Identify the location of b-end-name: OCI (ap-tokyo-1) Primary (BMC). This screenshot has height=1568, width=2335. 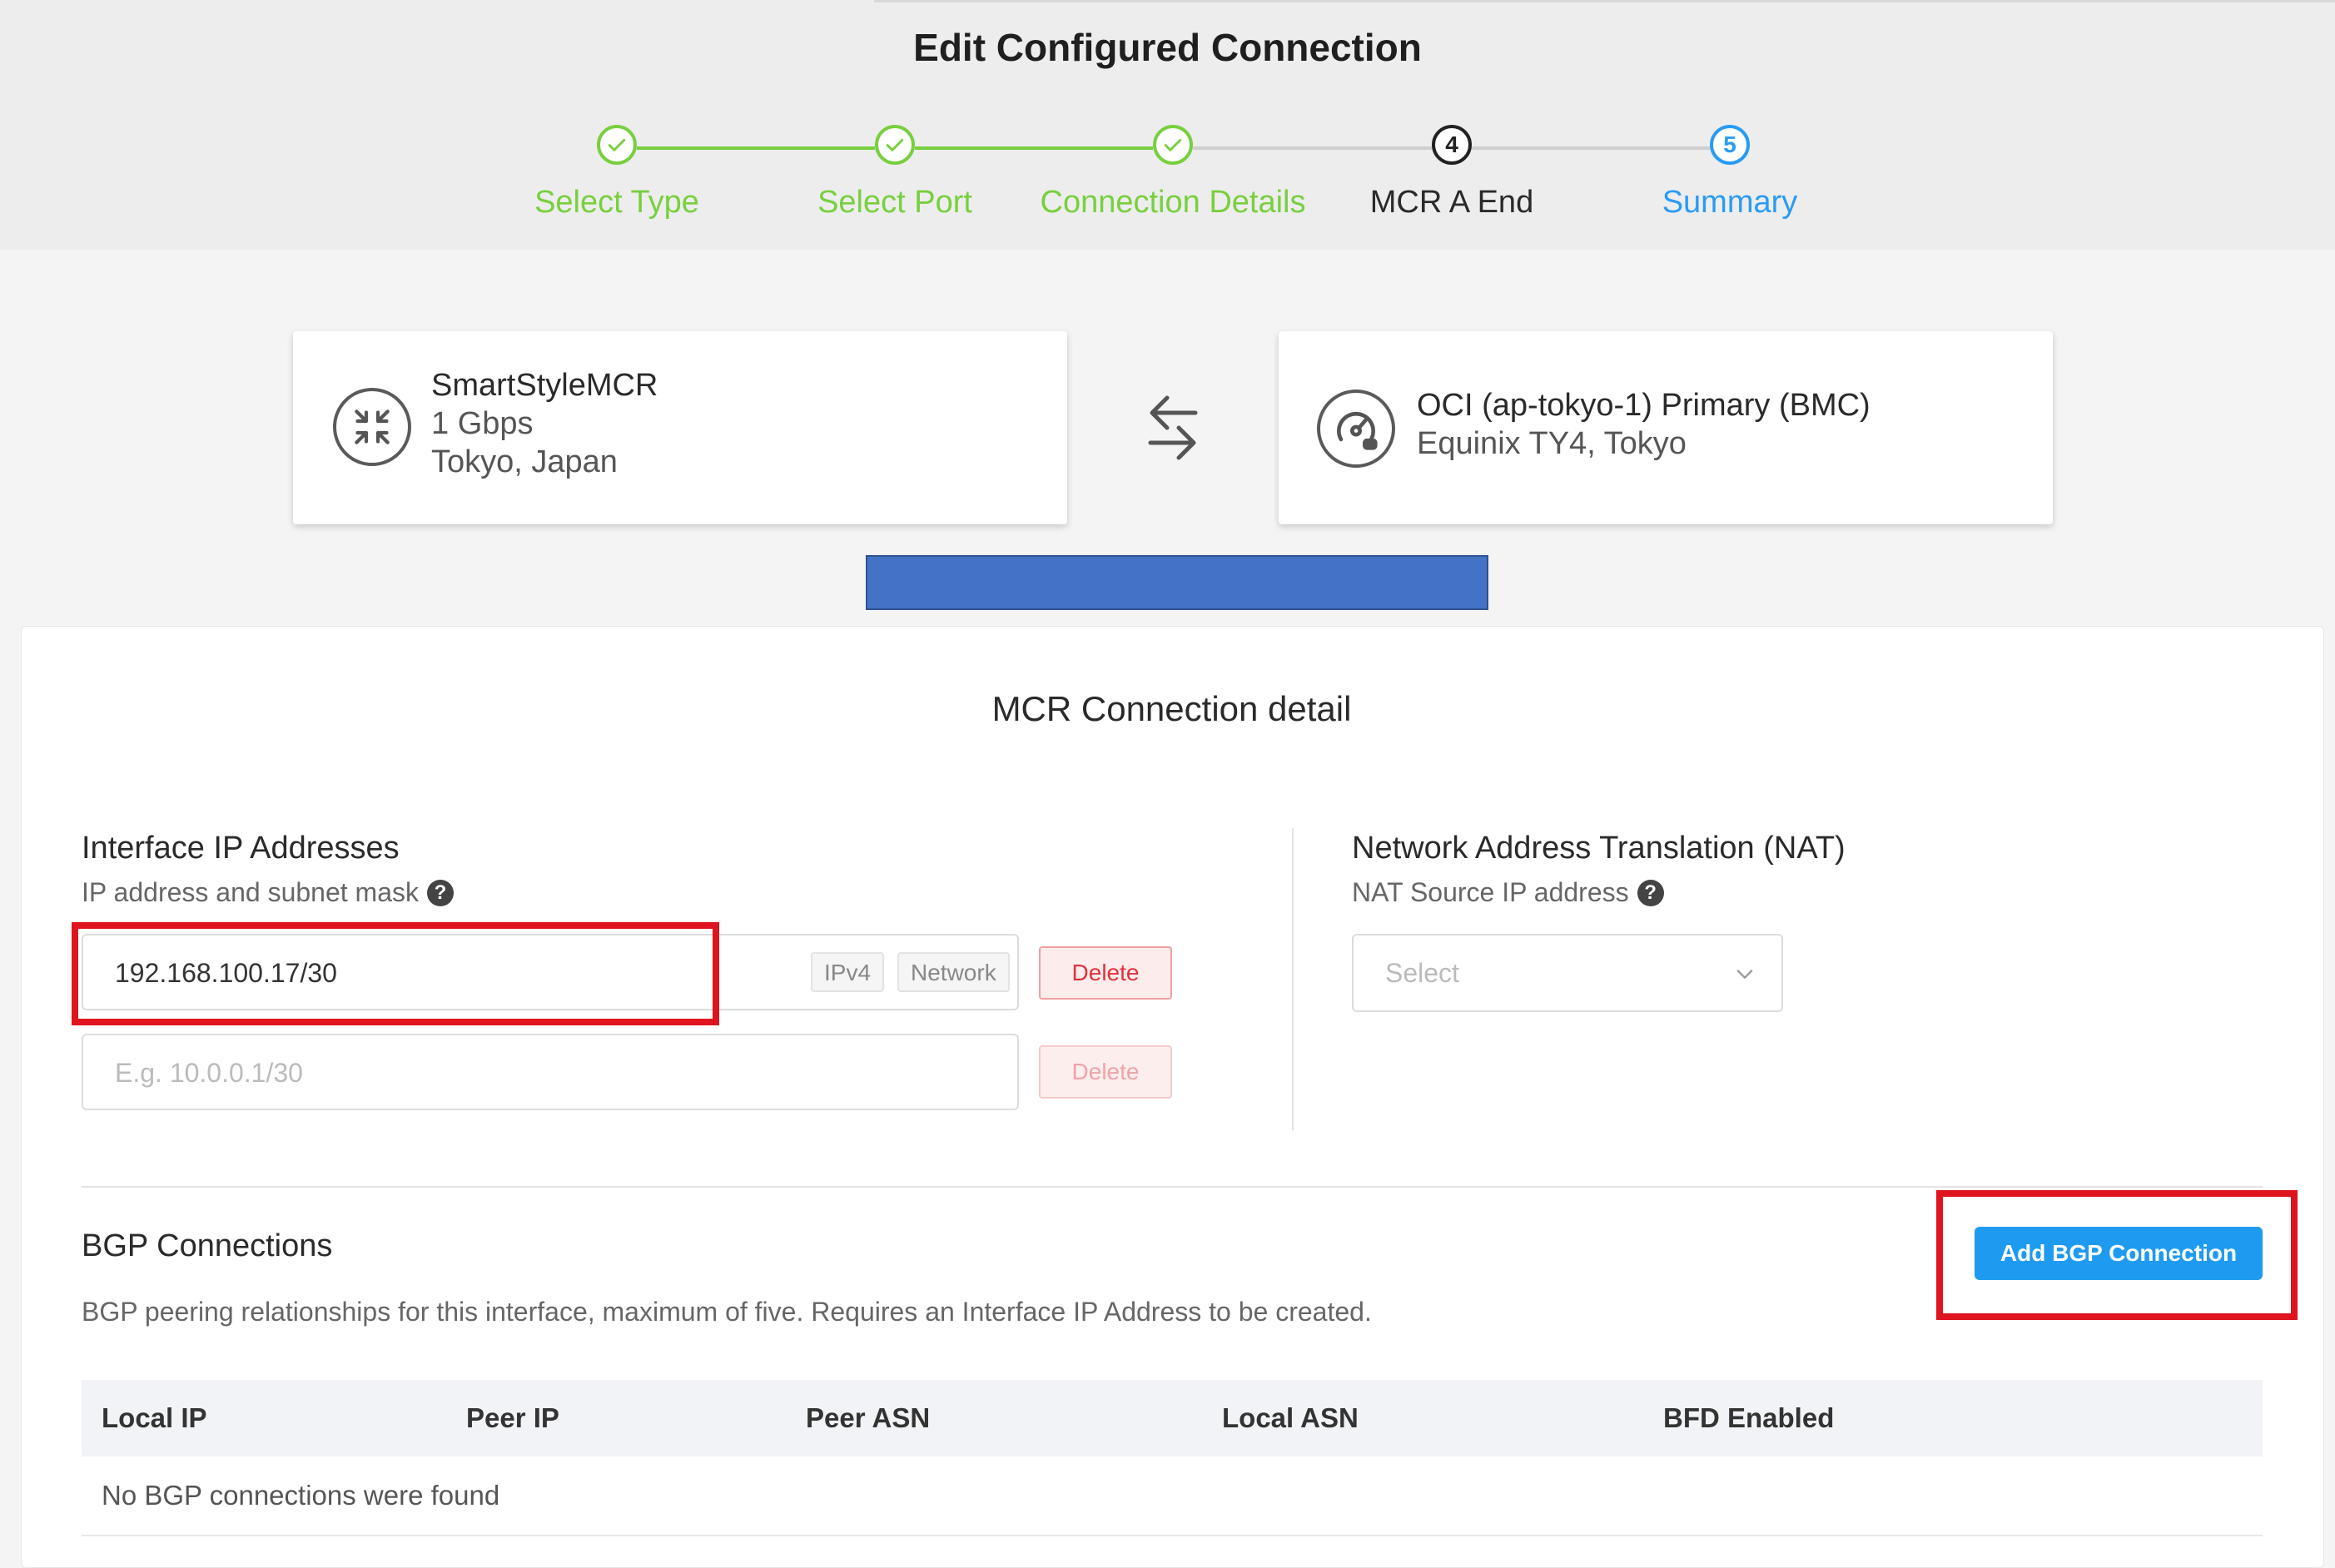
(1643, 405).